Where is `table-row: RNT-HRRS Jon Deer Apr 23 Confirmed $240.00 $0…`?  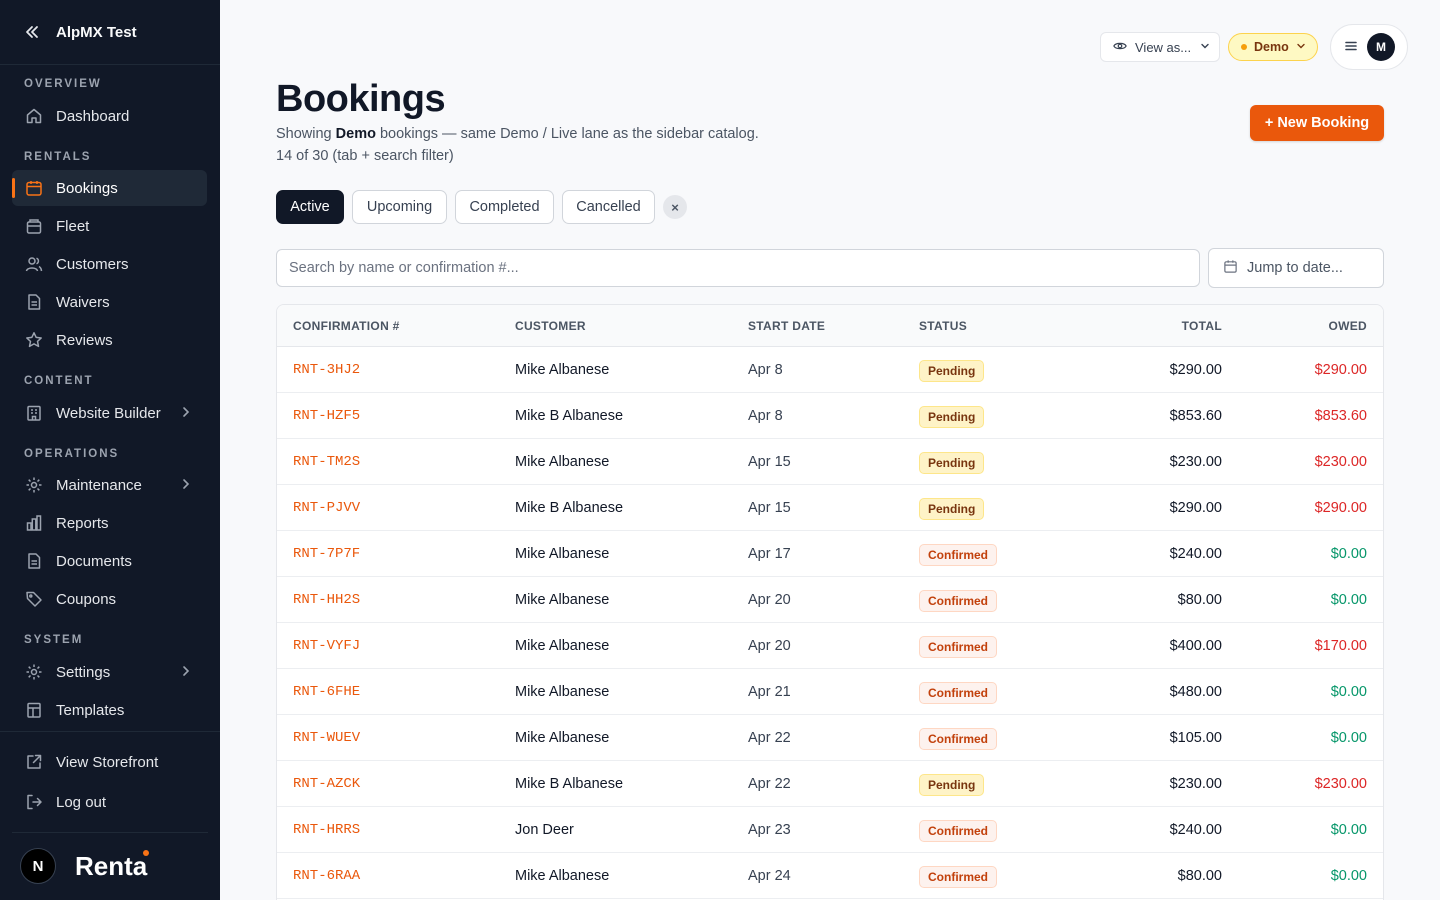
table-row: RNT-HRRS Jon Deer Apr 23 Confirmed $240.00 $0… is located at coordinates (830, 830).